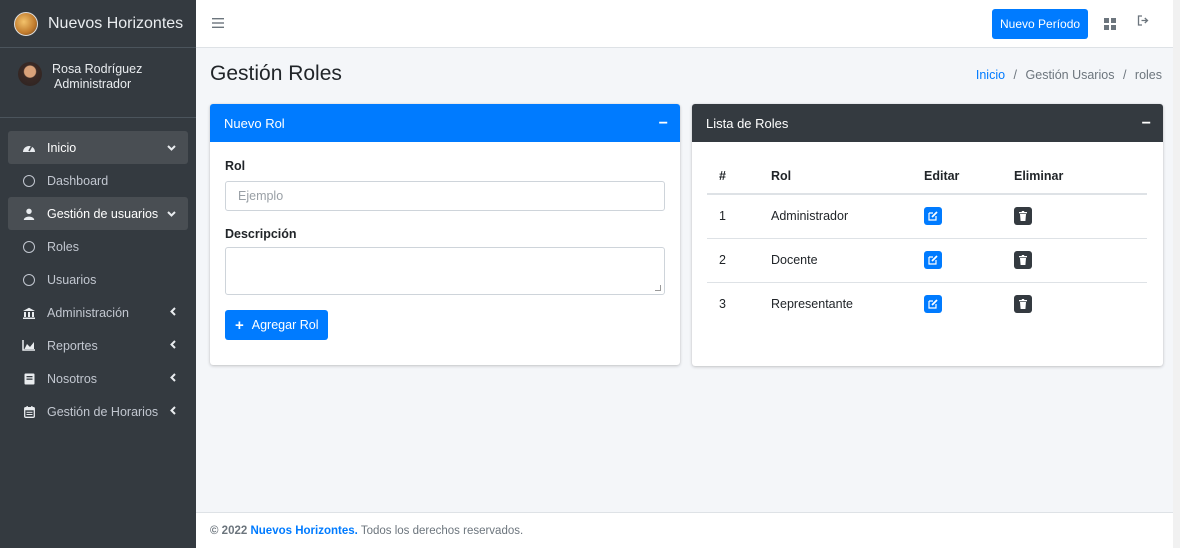 This screenshot has height=548, width=1180. What do you see at coordinates (442, 531) in the screenshot?
I see `footer-rights: Todos los derechos reservados.` at bounding box center [442, 531].